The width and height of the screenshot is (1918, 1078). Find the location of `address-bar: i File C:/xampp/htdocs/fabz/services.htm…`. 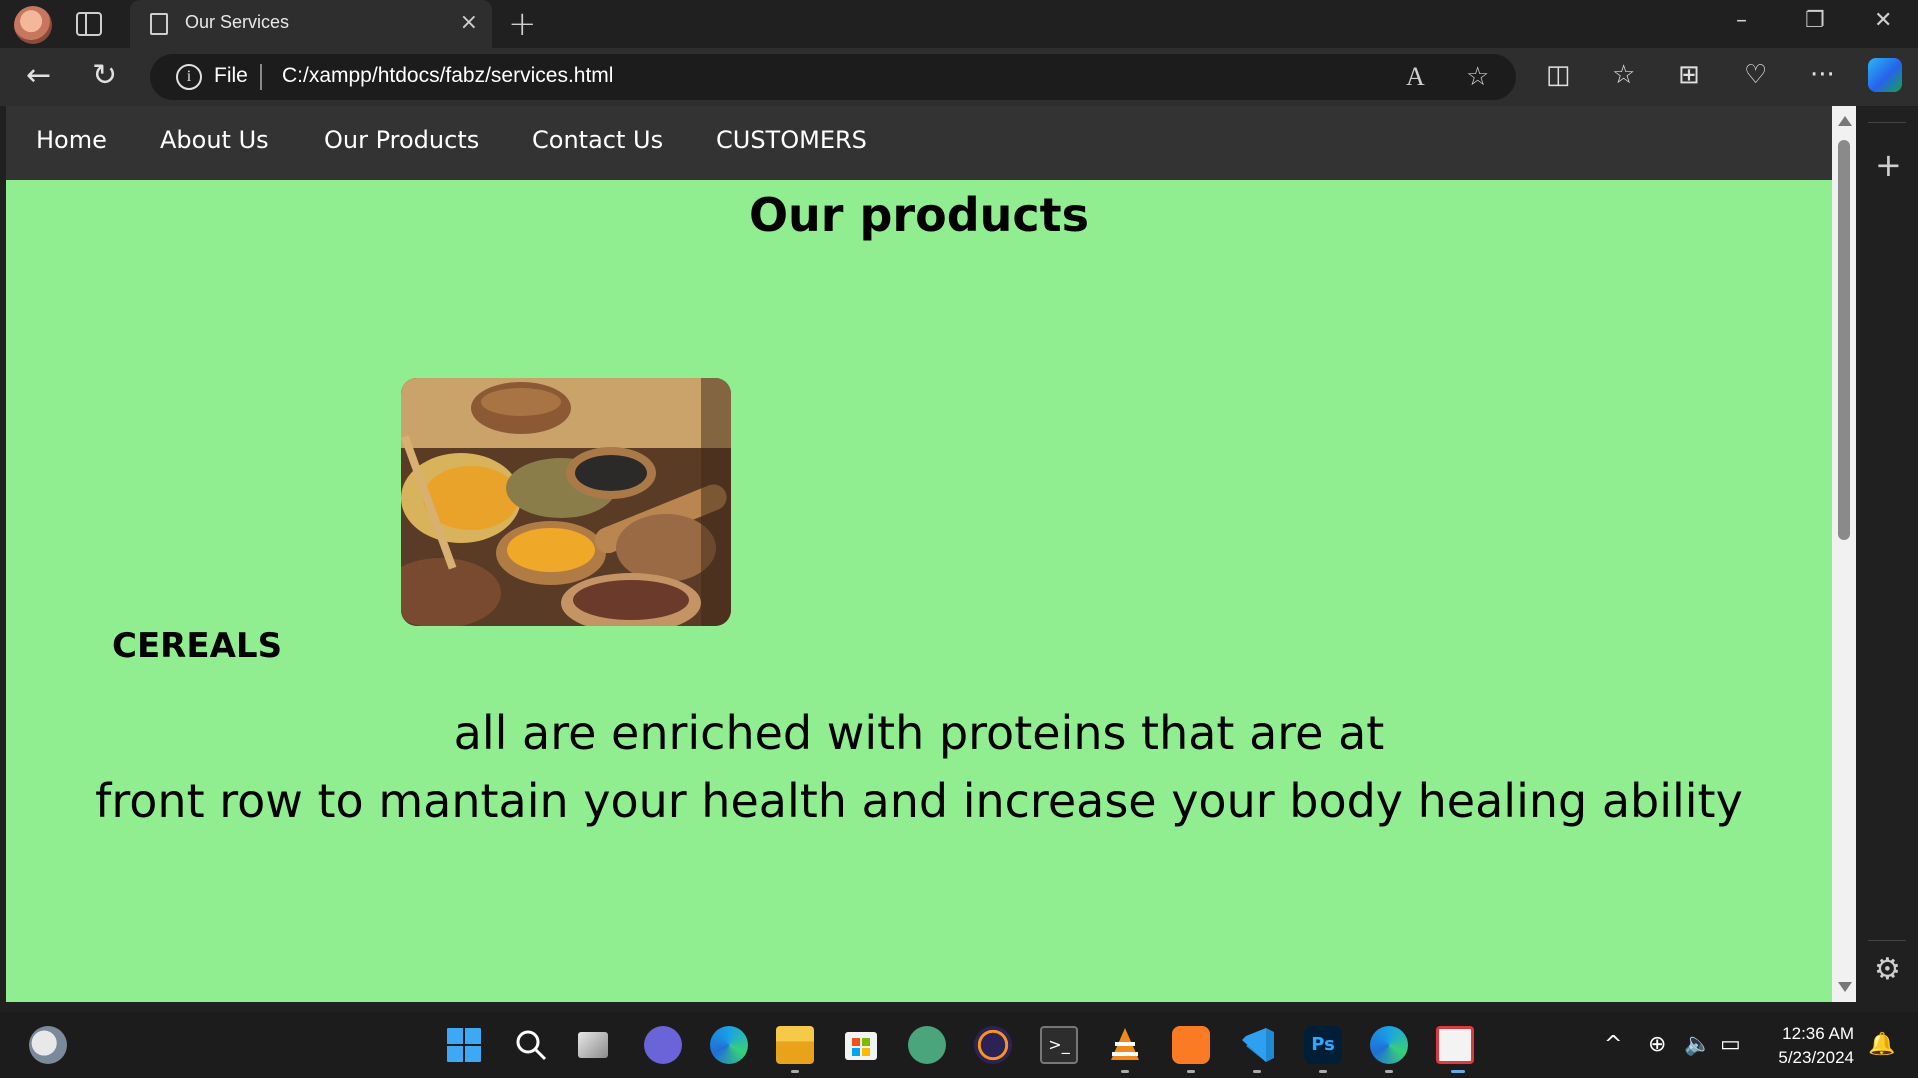

address-bar: i File C:/xampp/htdocs/fabz/services.htm… is located at coordinates (833, 77).